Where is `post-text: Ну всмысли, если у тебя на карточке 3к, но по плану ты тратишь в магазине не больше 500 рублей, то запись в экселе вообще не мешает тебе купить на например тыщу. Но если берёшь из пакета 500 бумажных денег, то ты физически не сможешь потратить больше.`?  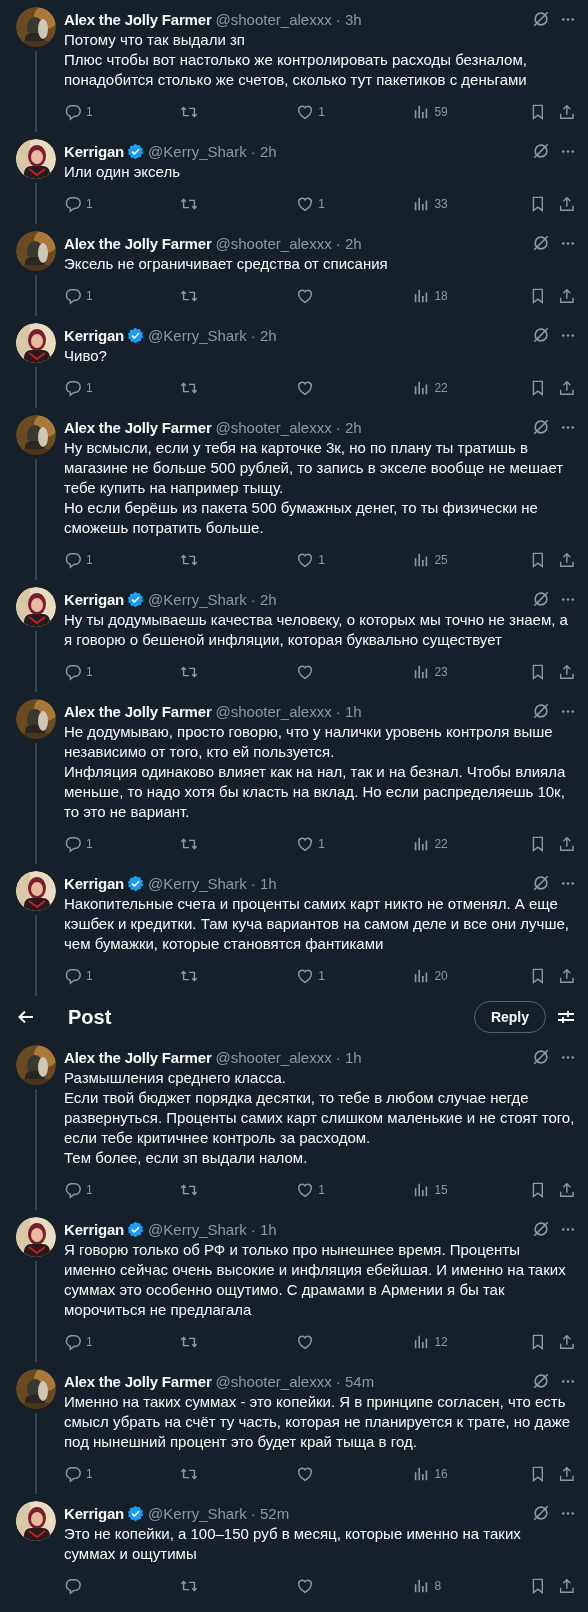
post-text: Ну всмысли, если у тебя на карточке 3к, но по плану ты тратишь в магазине не больше 500 рублей, то запись в экселе вообще не мешает тебе купить на например тыщу. Но если берёшь из пакета 500 бумажных денег, то ты физически не сможешь потратить больше. is located at coordinates (314, 488).